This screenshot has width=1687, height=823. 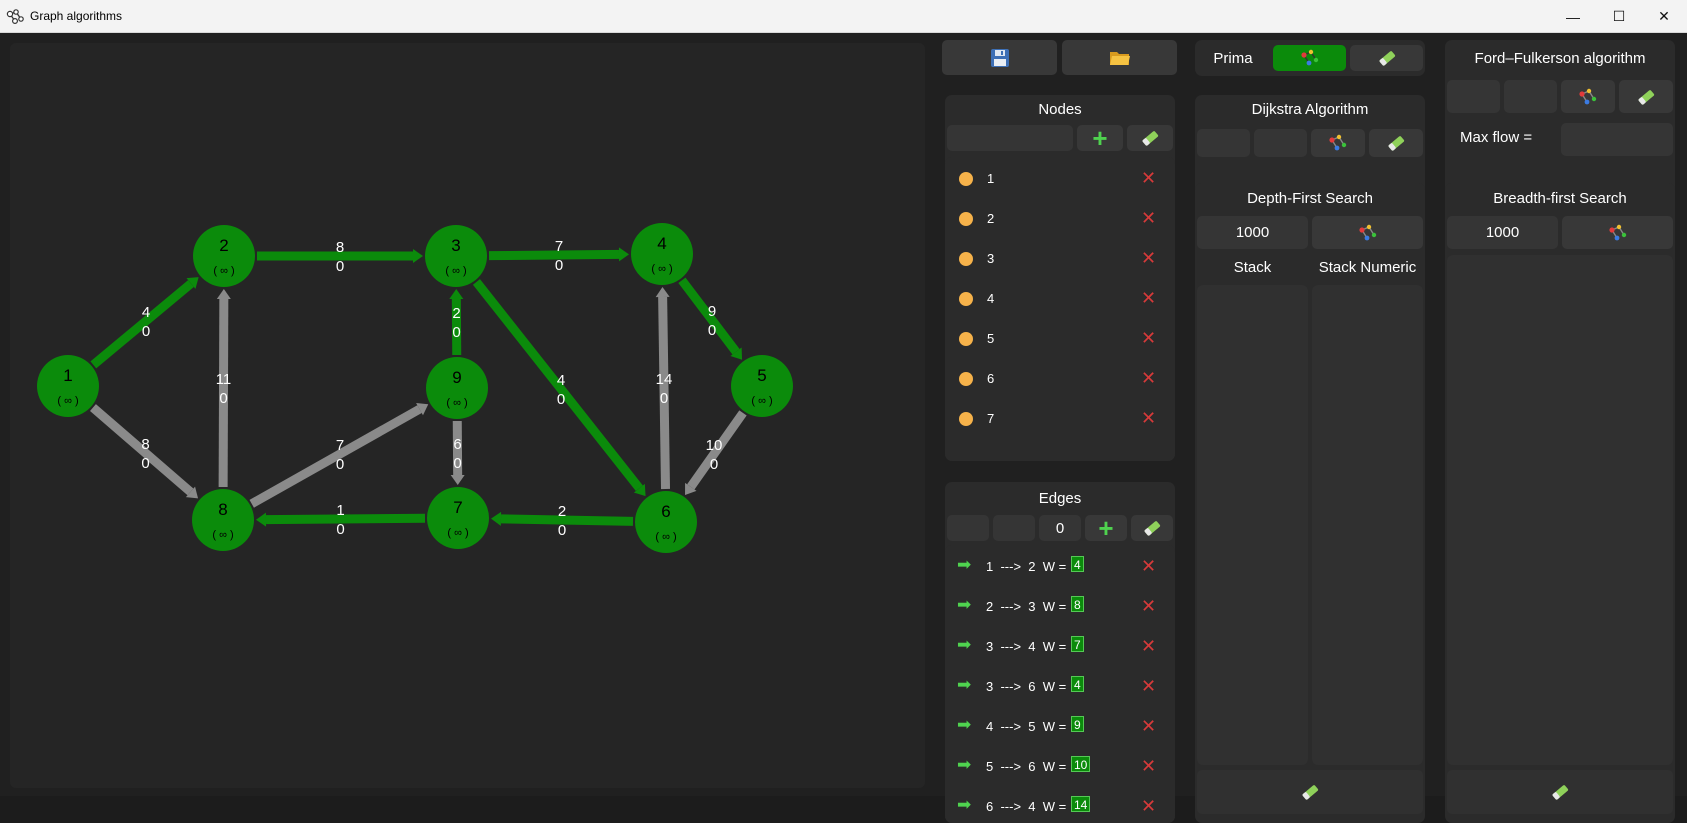 I want to click on edge-list-item: ➡4 ---> 5 W =9✕, so click(x=1058, y=727).